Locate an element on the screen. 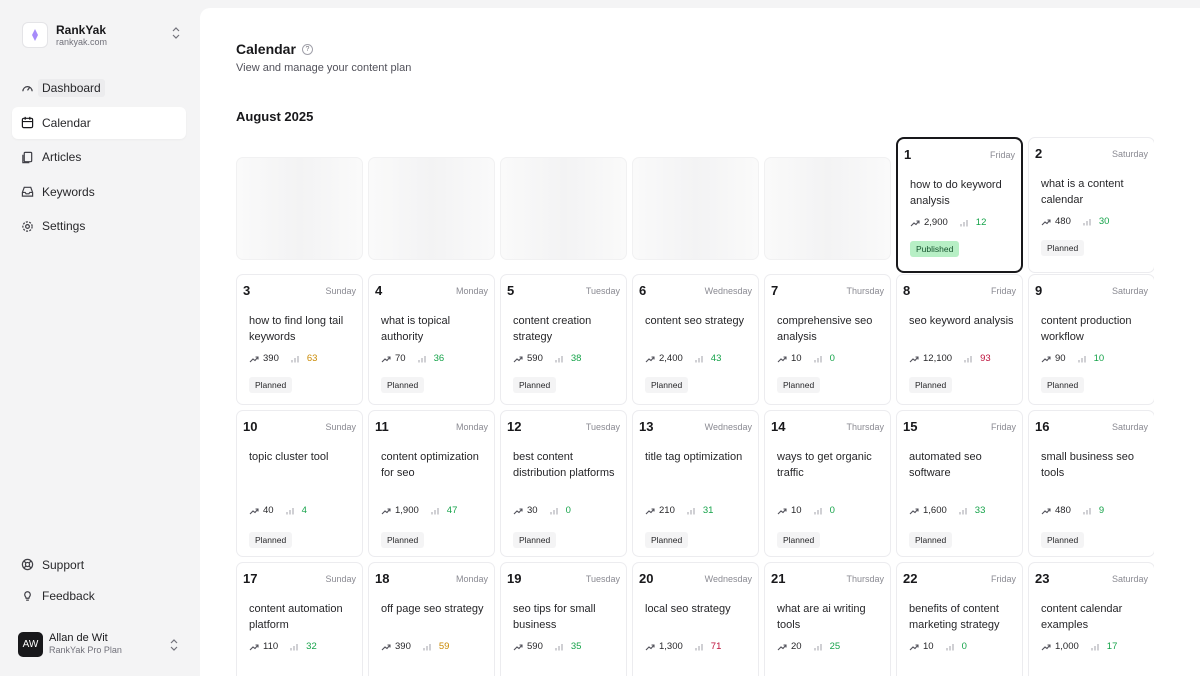 This screenshot has height=676, width=1200. keyword-title: local seo strategy is located at coordinates (699, 609).